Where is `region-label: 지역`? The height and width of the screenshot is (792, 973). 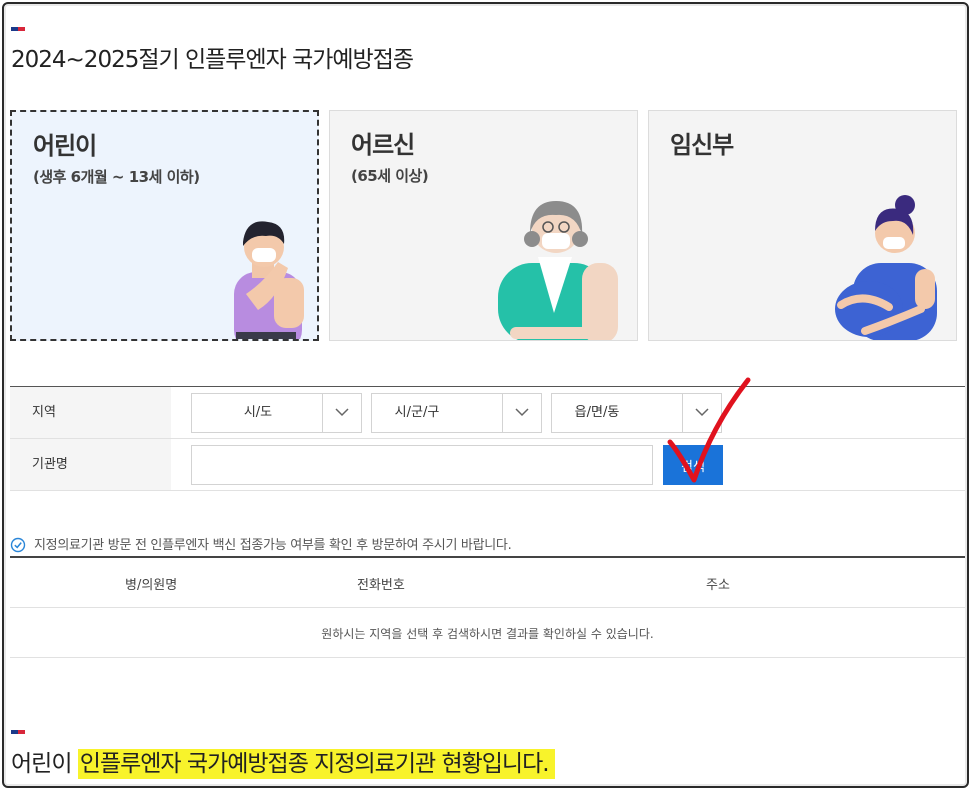
region-label: 지역 is located at coordinates (90, 412).